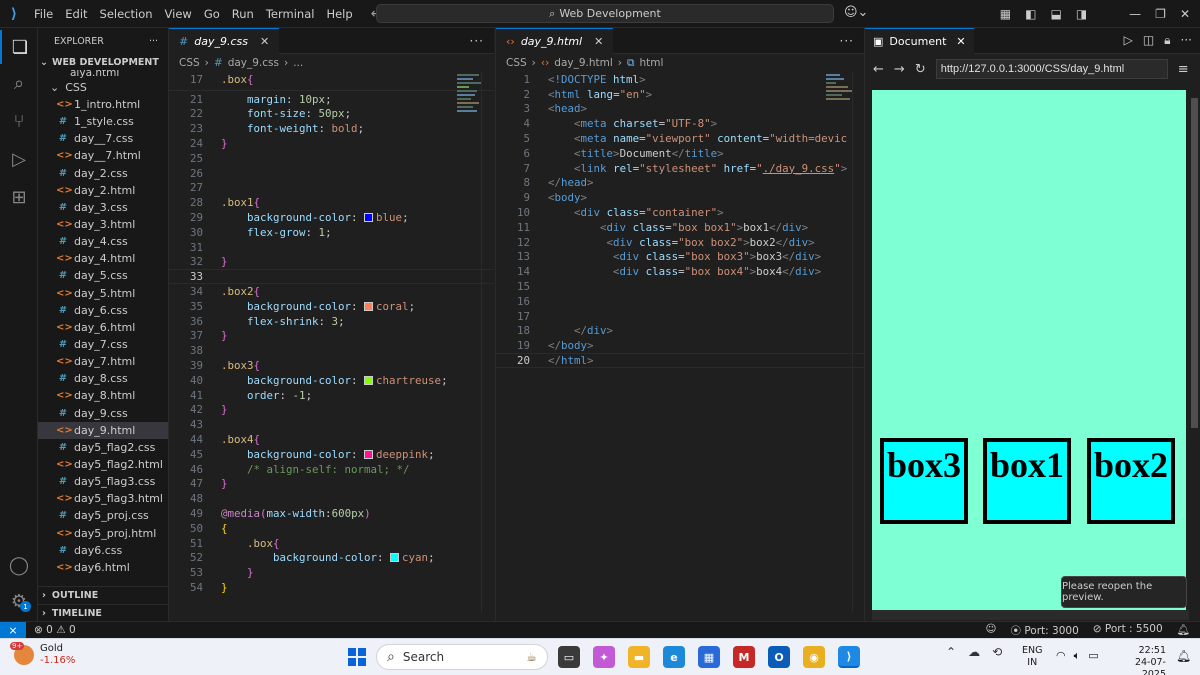  What do you see at coordinates (103, 612) in the screenshot?
I see `timeline-section: › TIMELINE` at bounding box center [103, 612].